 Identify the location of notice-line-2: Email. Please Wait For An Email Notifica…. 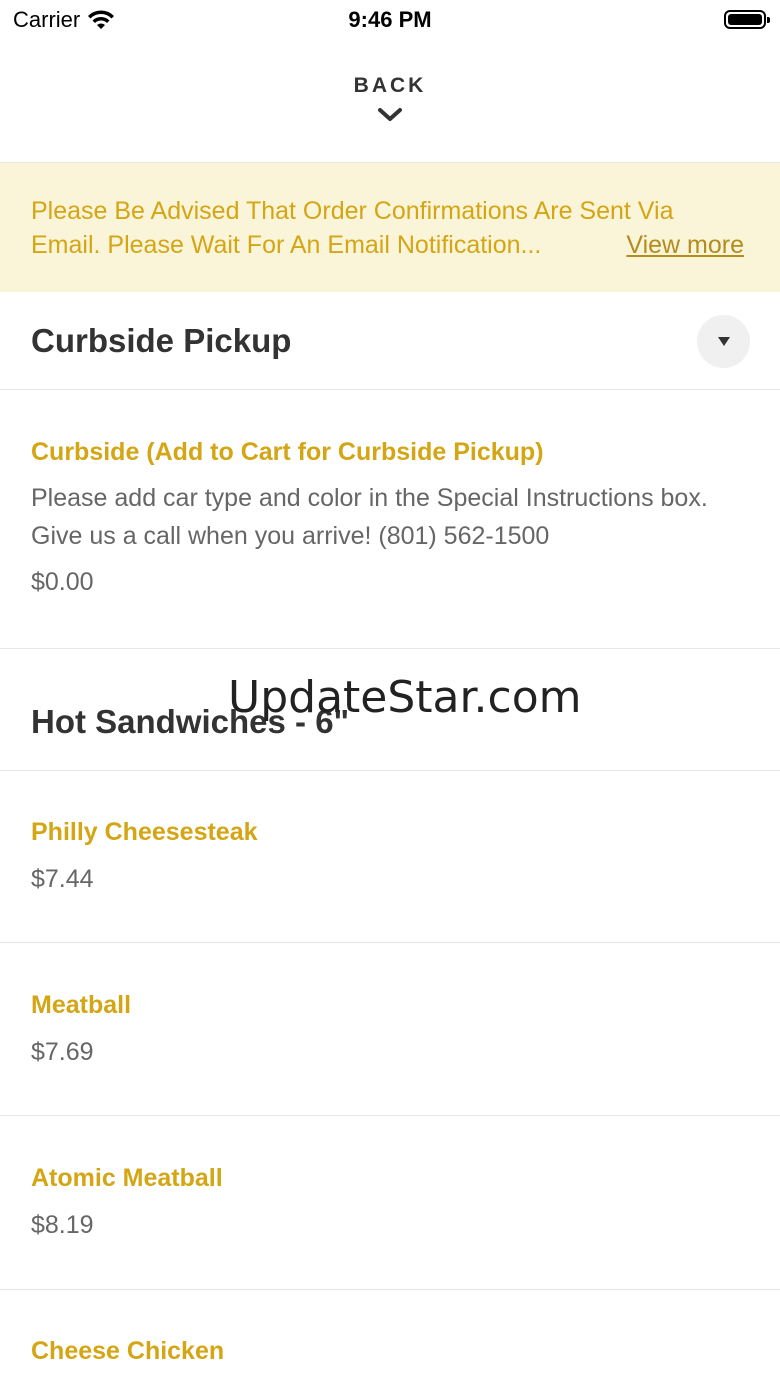
(387, 245).